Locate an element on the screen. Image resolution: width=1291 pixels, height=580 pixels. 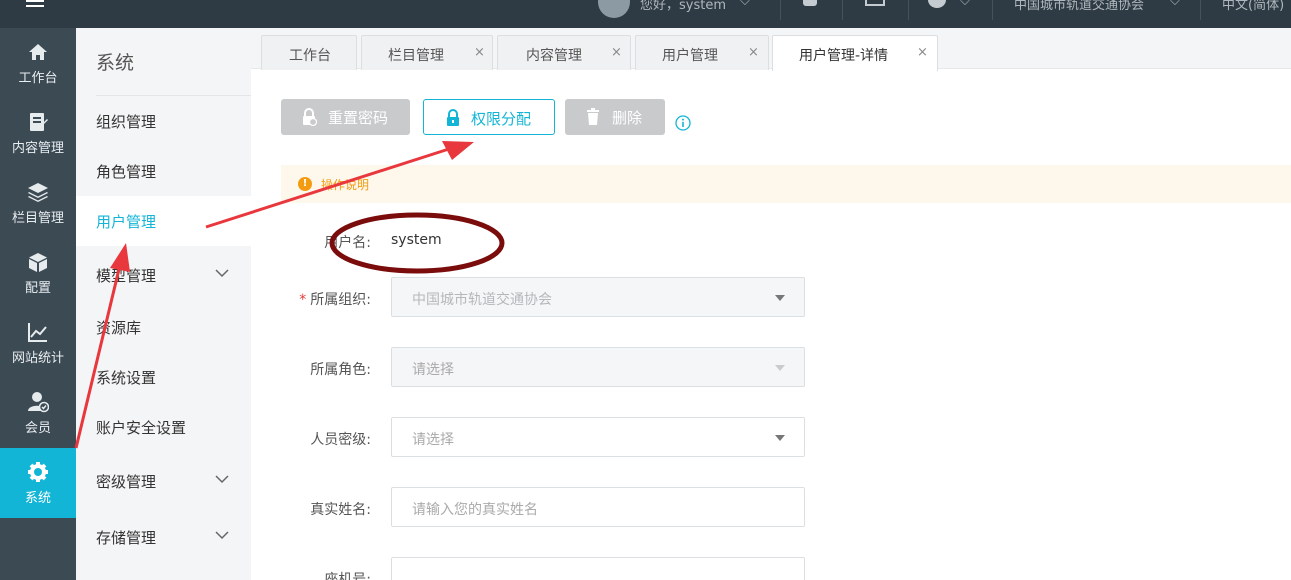
menu-item-label: 模型管理 is located at coordinates (126, 276).